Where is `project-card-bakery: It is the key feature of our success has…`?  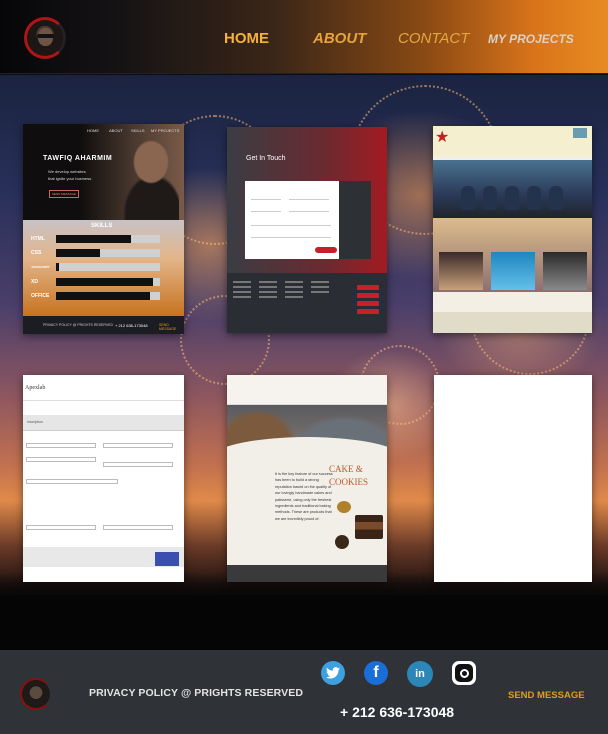 project-card-bakery: It is the key feature of our success has… is located at coordinates (307, 478).